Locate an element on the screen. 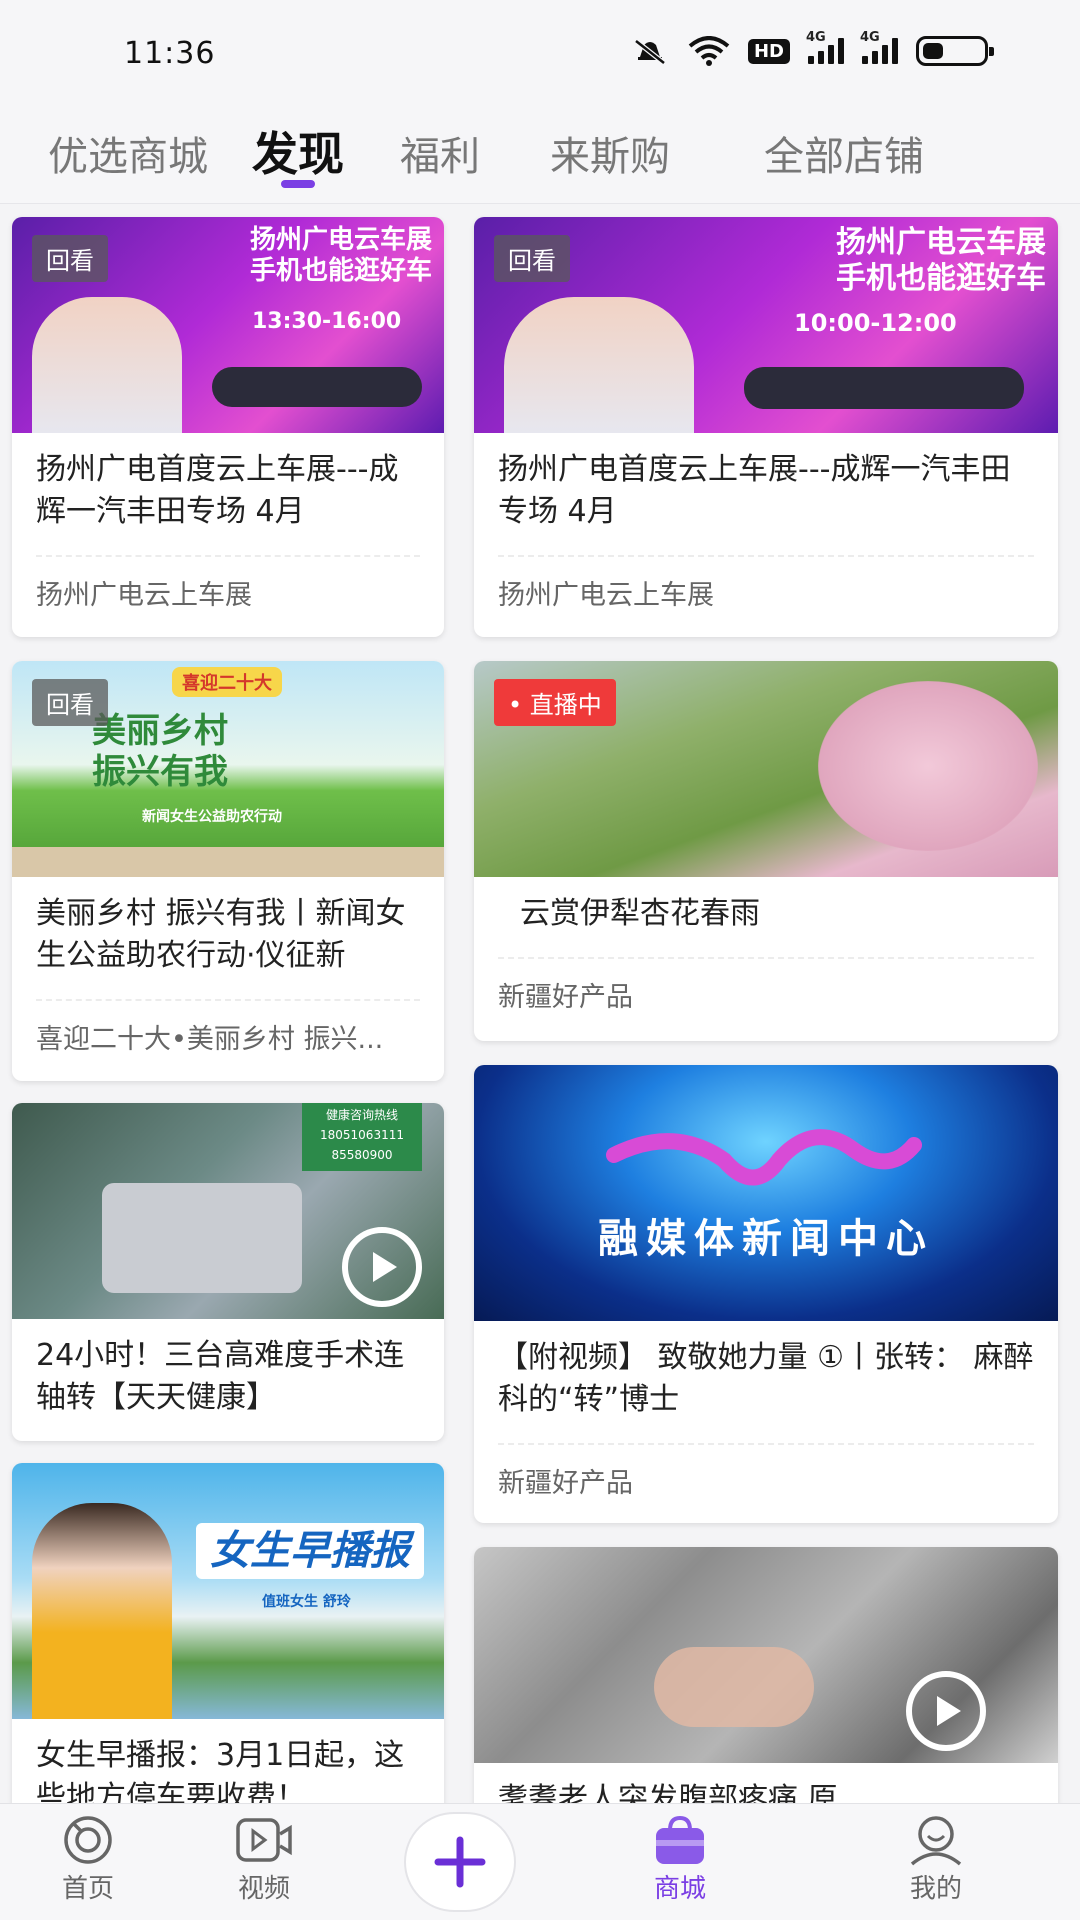 The image size is (1080, 1920). profile-icon is located at coordinates (936, 1841).